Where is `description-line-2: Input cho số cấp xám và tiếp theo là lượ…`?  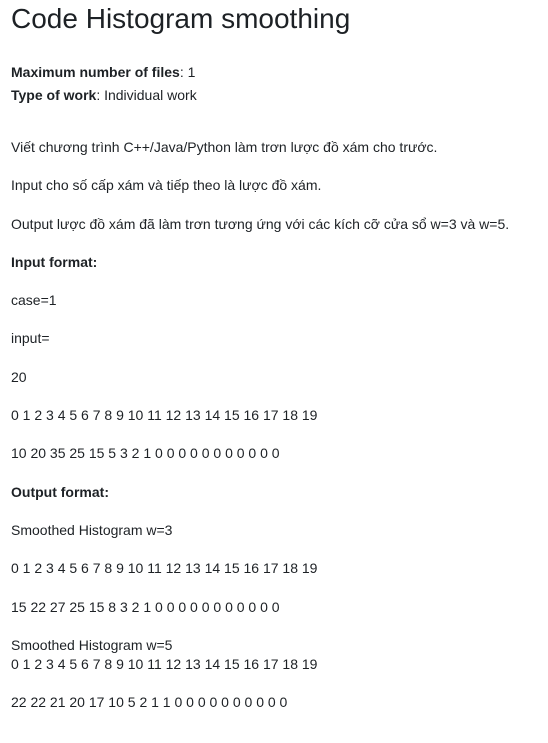 description-line-2: Input cho số cấp xám và tiếp theo là lượ… is located at coordinates (166, 185).